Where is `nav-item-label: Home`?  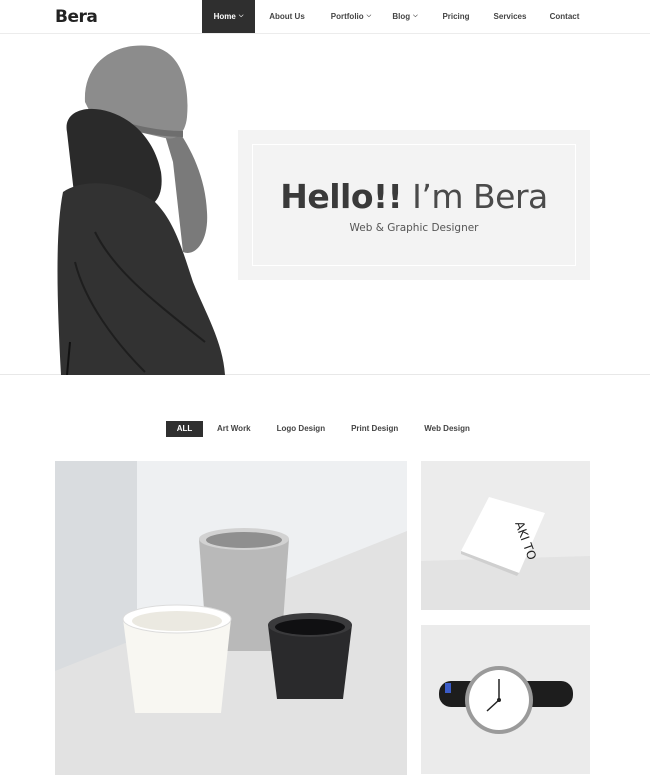
nav-item-label: Home is located at coordinates (224, 16).